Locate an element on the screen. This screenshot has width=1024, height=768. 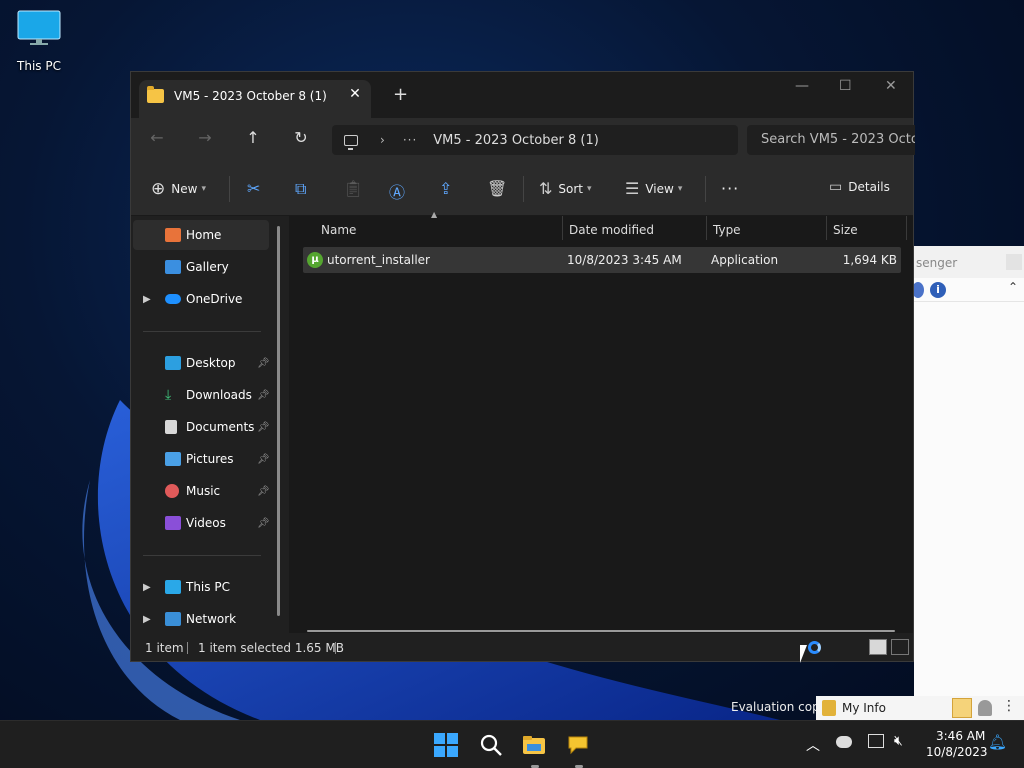
user-icon is located at coordinates (962, 708).